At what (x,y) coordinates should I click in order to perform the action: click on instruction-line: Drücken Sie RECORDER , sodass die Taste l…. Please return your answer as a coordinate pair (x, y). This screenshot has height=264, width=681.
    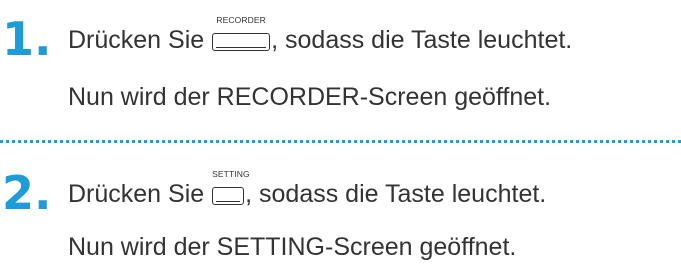
    Looking at the image, I should click on (320, 35).